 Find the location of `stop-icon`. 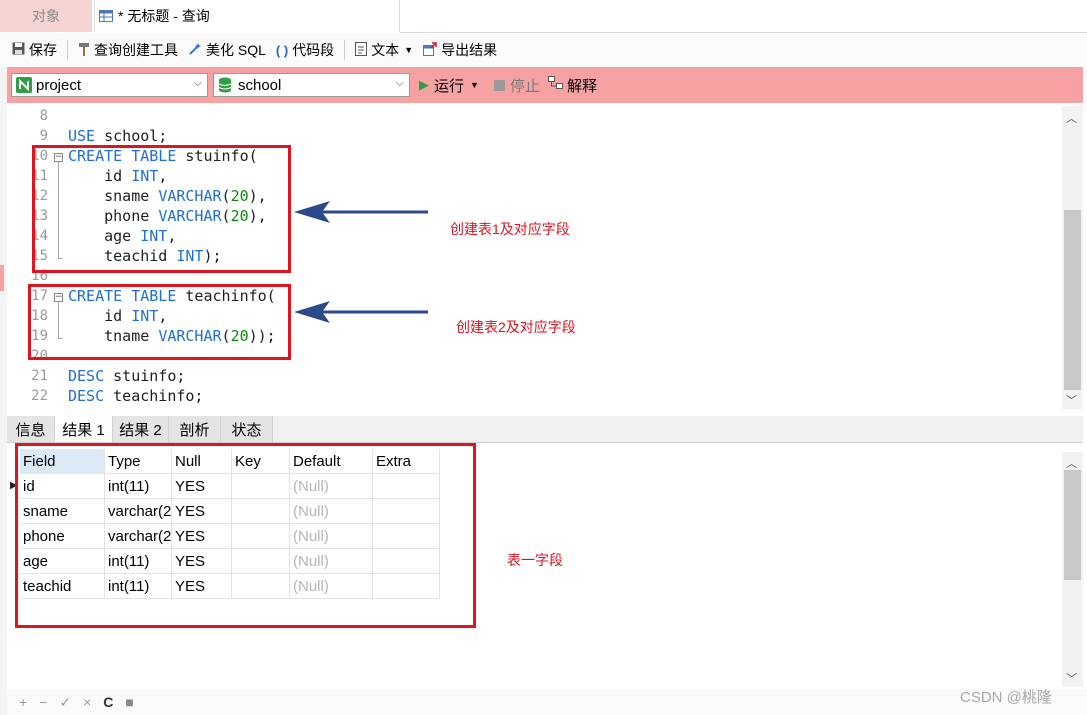

stop-icon is located at coordinates (499, 85).